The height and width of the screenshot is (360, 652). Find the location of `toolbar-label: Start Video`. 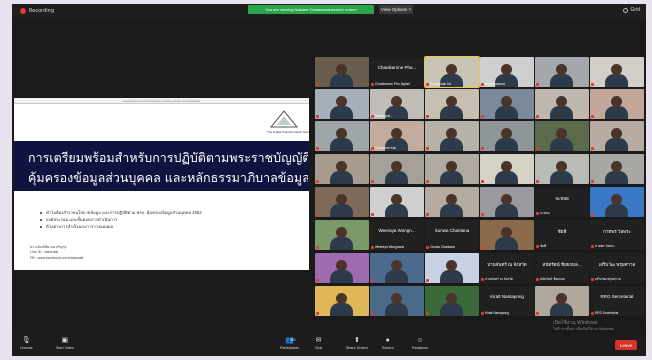

toolbar-label: Start Video is located at coordinates (65, 348).